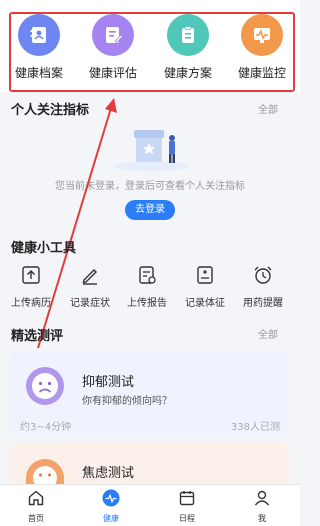 Image resolution: width=320 pixels, height=526 pixels. What do you see at coordinates (44, 248) in the screenshot?
I see `section-title-tools: 健康小工具` at bounding box center [44, 248].